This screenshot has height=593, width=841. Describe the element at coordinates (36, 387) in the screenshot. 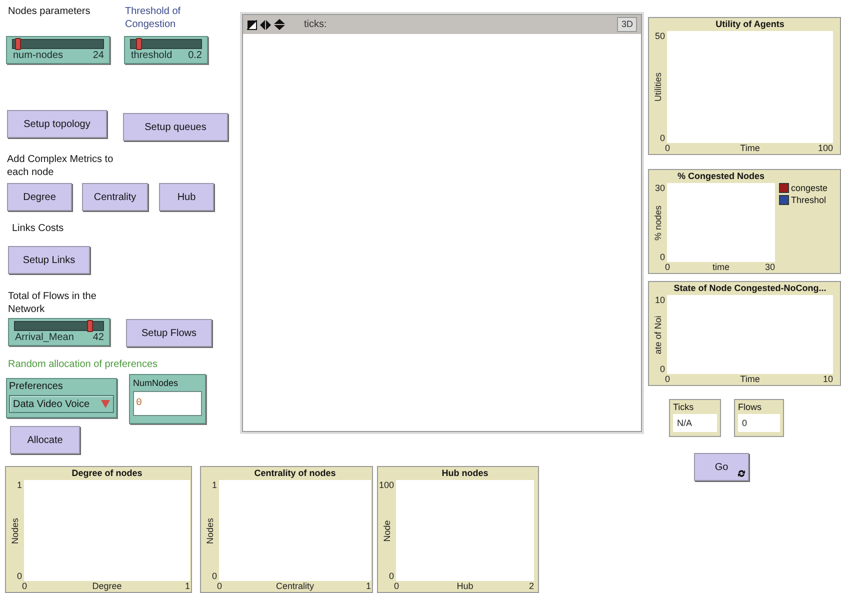

I see `chooser-label: Preferences` at that location.